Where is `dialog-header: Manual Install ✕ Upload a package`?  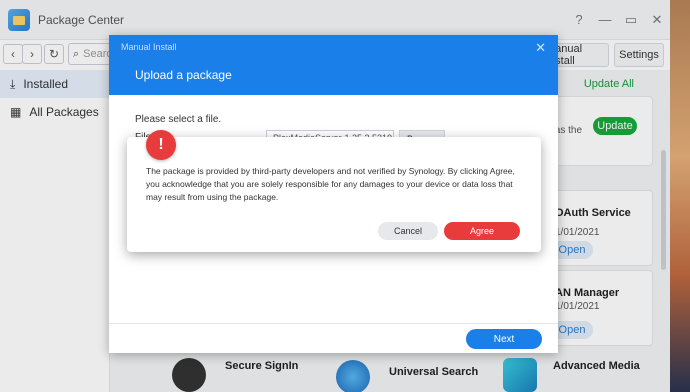
dialog-header: Manual Install ✕ Upload a package is located at coordinates (333, 65).